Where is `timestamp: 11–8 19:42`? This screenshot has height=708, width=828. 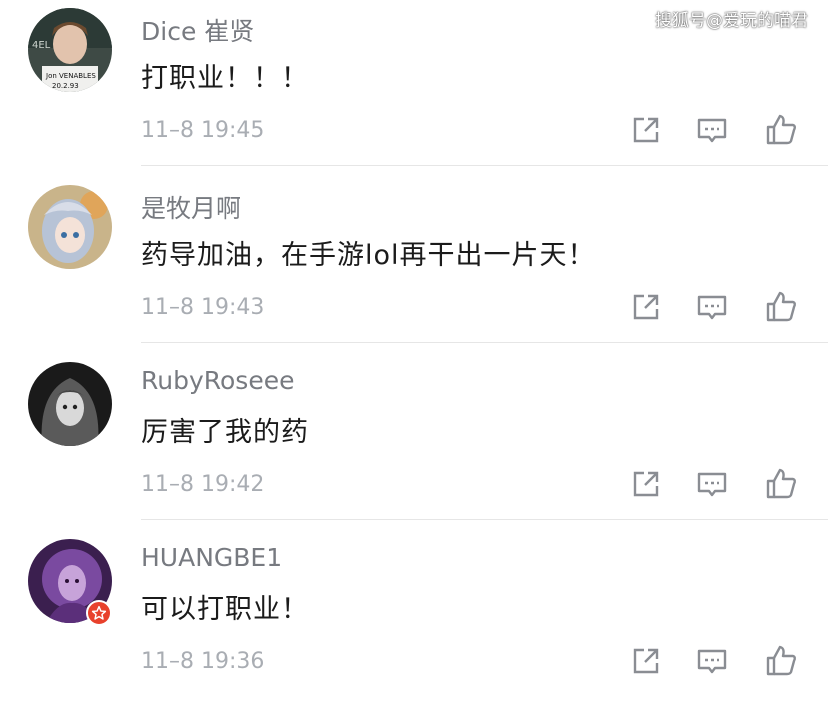
timestamp: 11–8 19:42 is located at coordinates (203, 484).